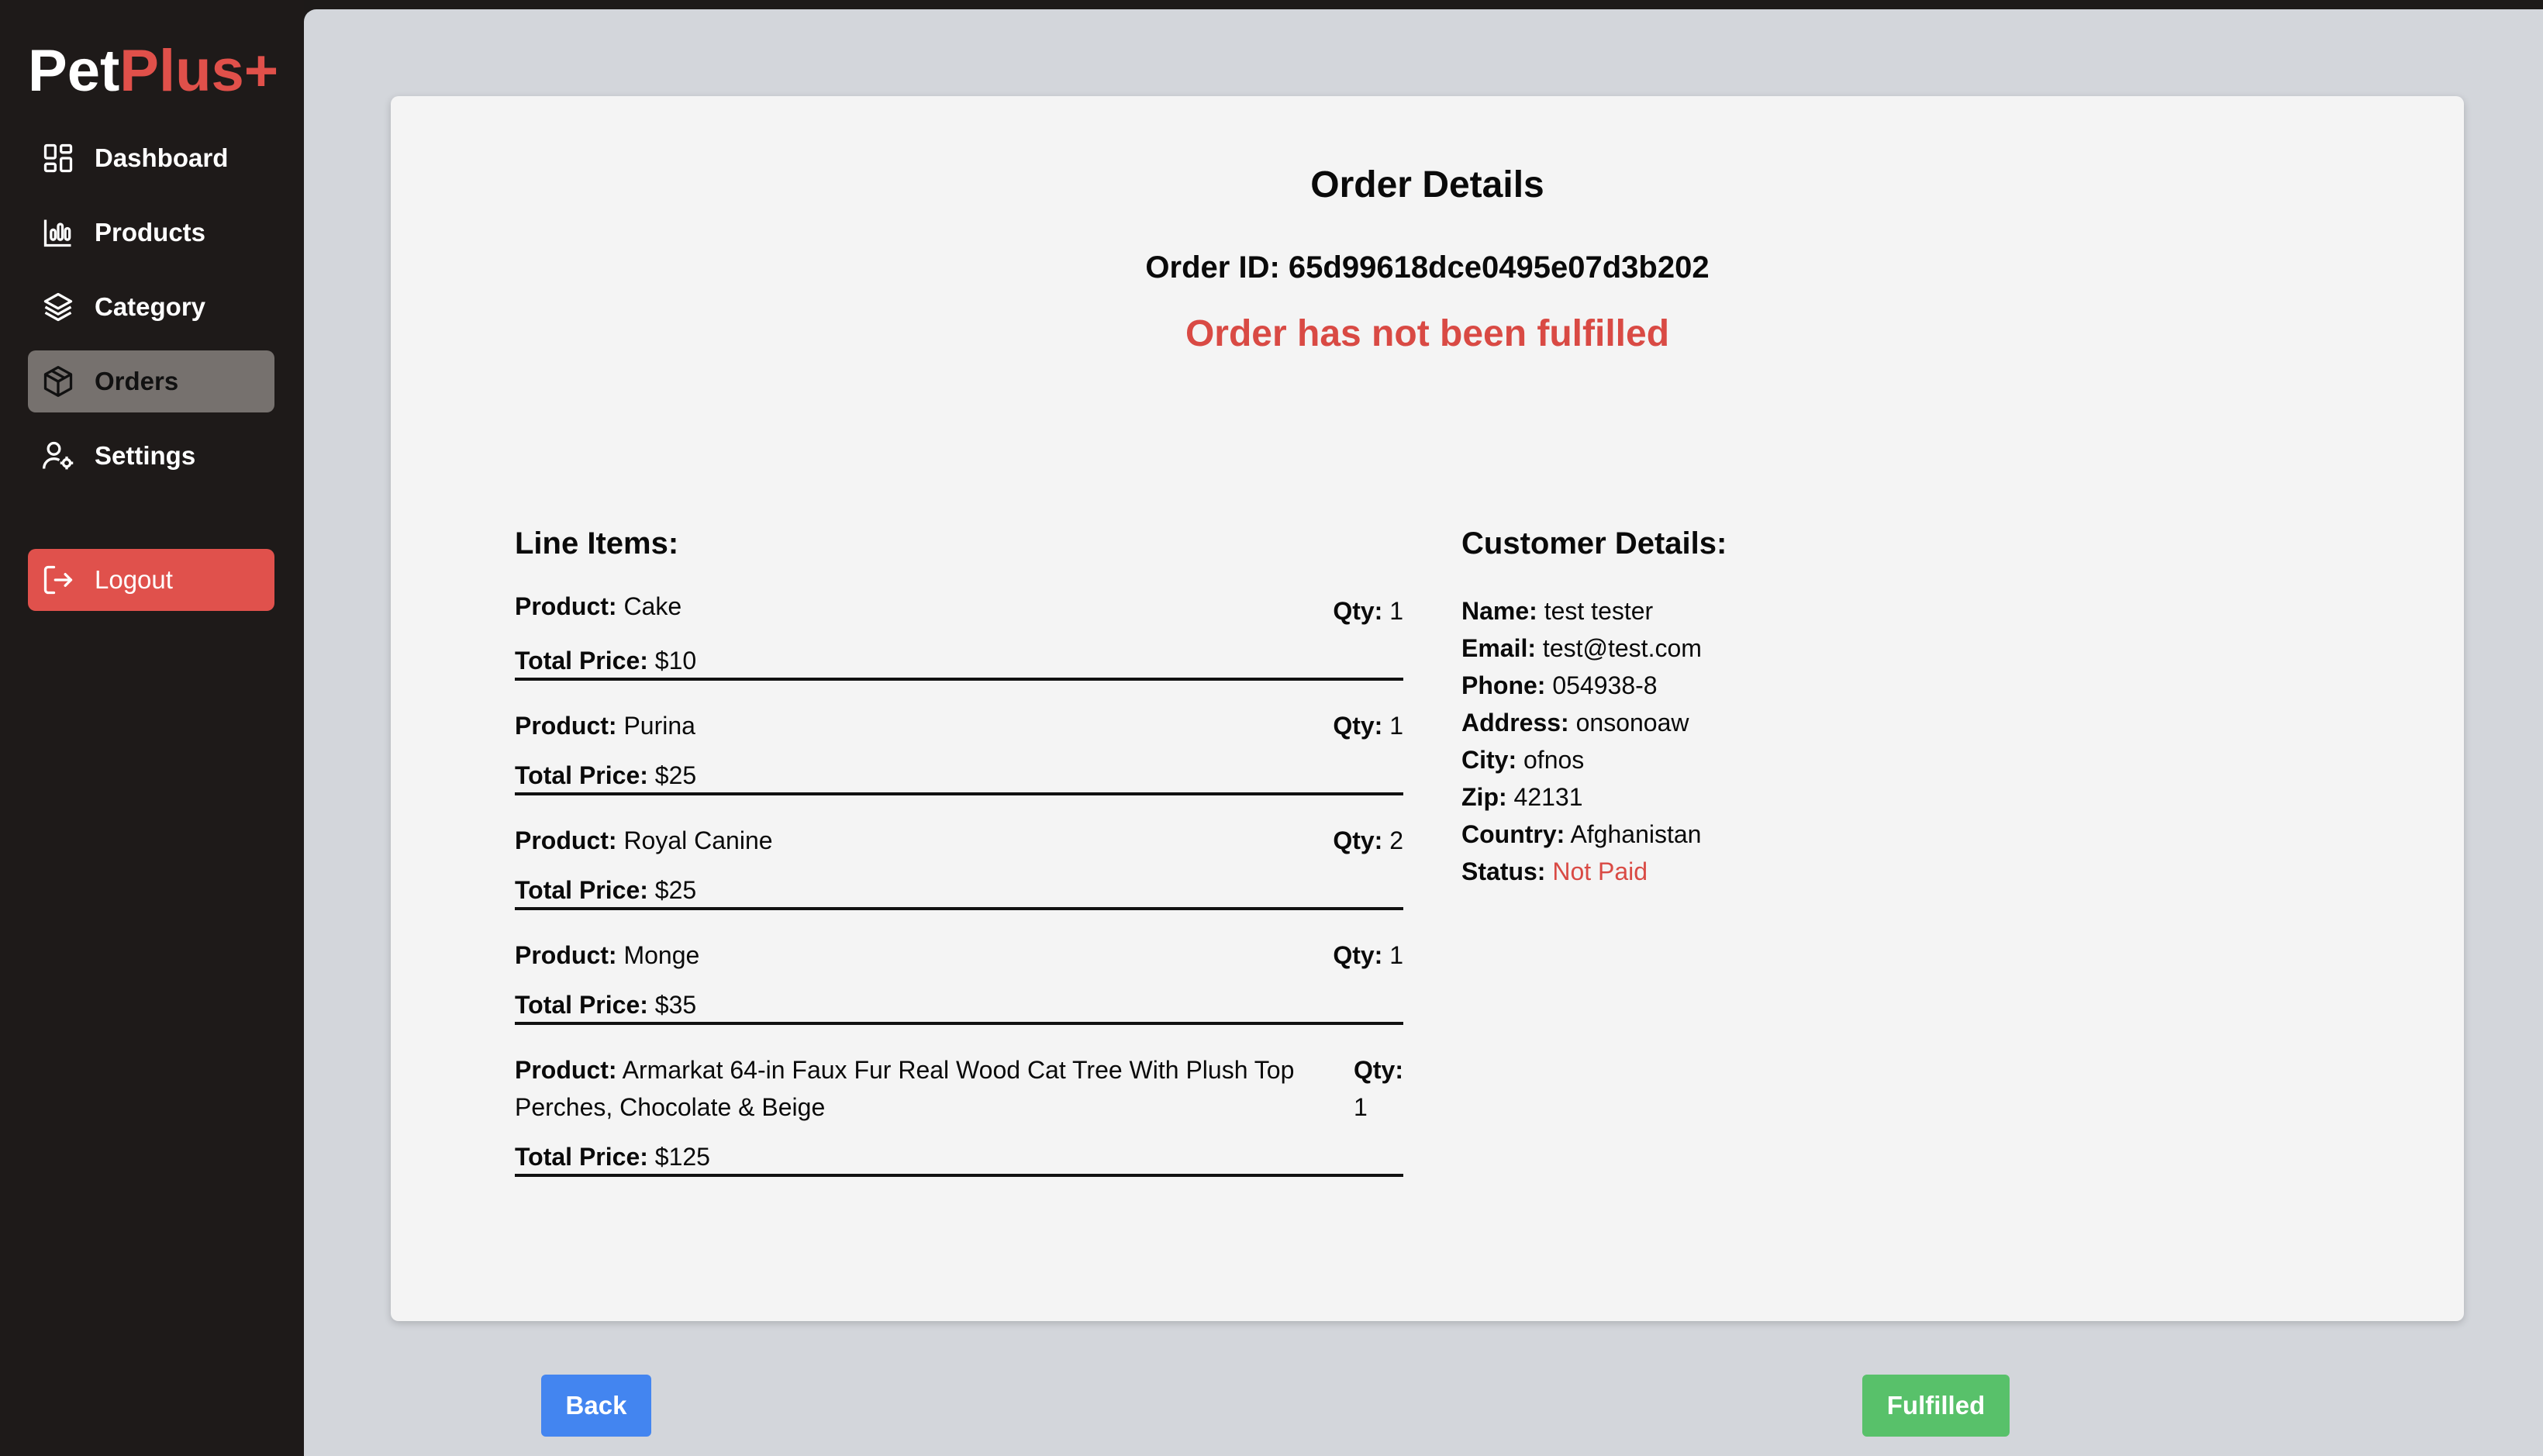 This screenshot has width=2543, height=1456. I want to click on customer-zip: Zip: 42131, so click(1522, 797).